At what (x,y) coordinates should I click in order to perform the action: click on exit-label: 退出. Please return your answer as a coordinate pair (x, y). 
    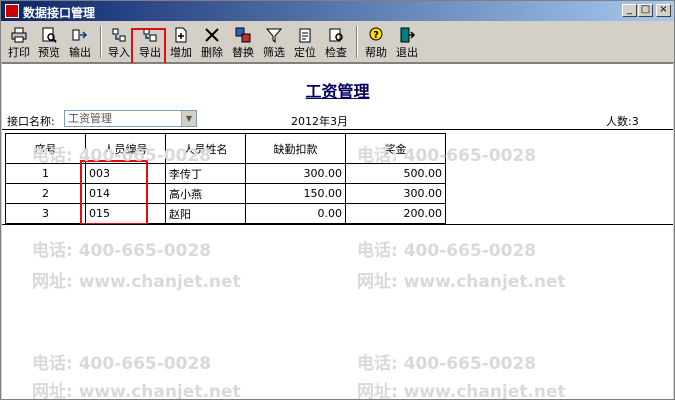
    Looking at the image, I should click on (407, 52).